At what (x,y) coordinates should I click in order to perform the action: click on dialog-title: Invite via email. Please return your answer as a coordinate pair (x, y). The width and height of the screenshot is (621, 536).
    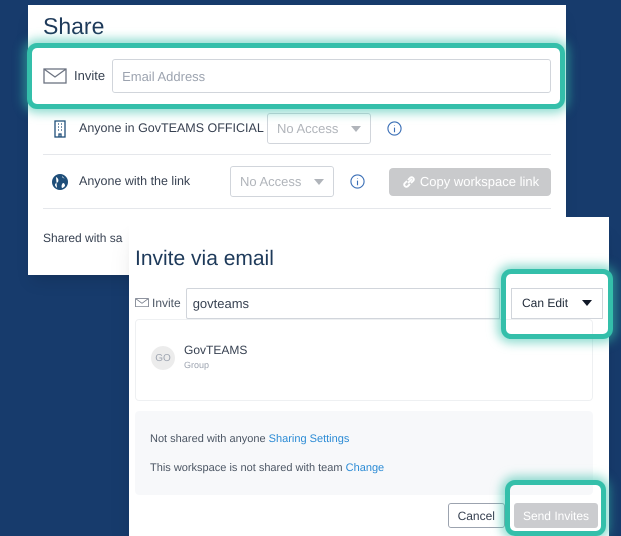
    Looking at the image, I should click on (205, 259).